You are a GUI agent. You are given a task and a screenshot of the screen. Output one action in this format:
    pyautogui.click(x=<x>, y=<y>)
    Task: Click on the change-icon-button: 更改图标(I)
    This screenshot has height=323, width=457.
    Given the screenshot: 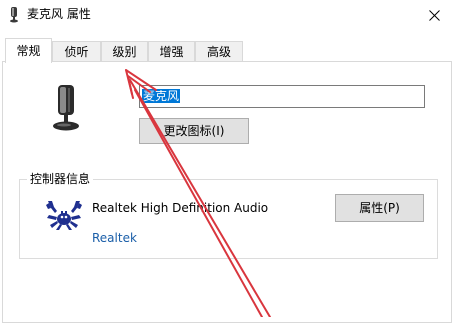 What is the action you would take?
    pyautogui.click(x=194, y=131)
    